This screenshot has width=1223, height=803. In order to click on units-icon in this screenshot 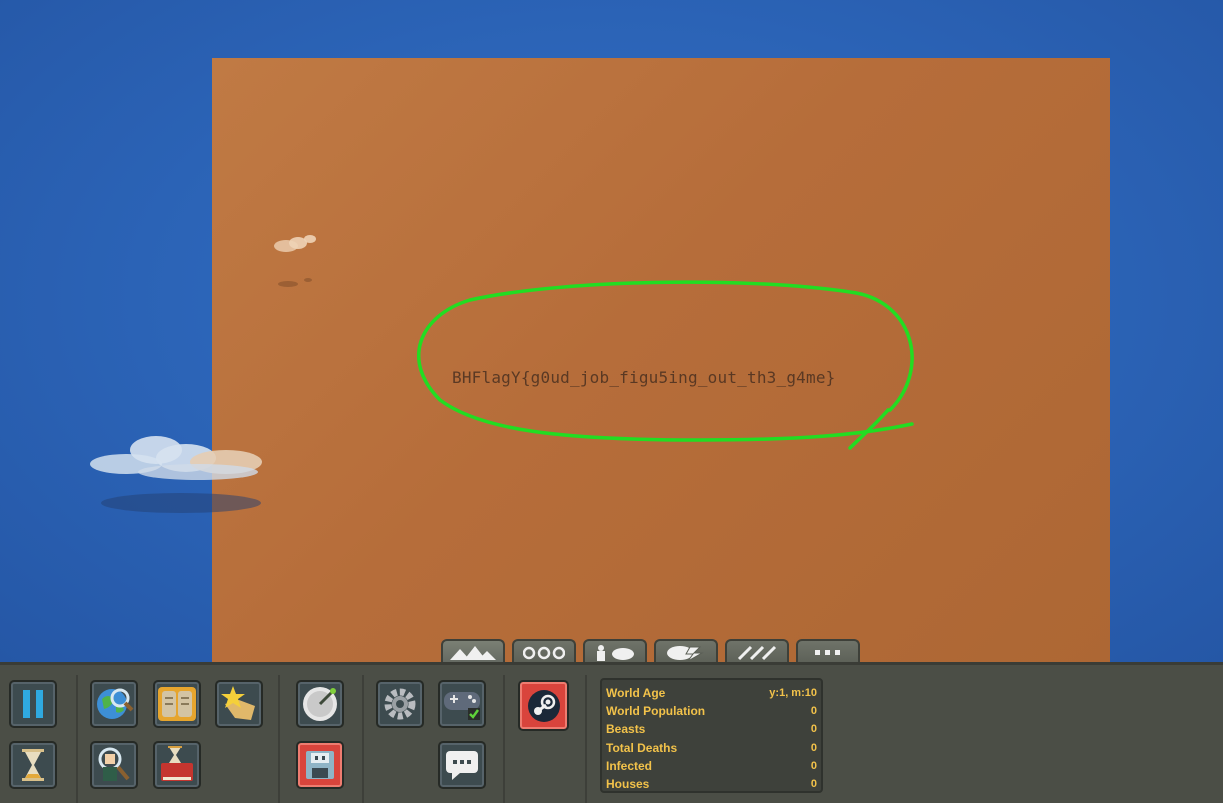, I will do `click(615, 653)`.